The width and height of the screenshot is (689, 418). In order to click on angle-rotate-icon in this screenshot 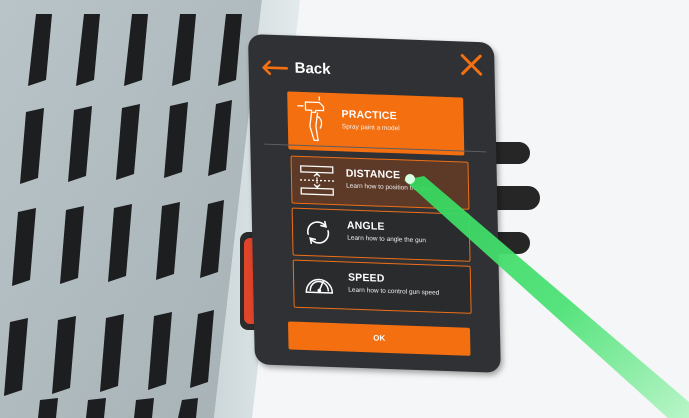, I will do `click(318, 232)`.